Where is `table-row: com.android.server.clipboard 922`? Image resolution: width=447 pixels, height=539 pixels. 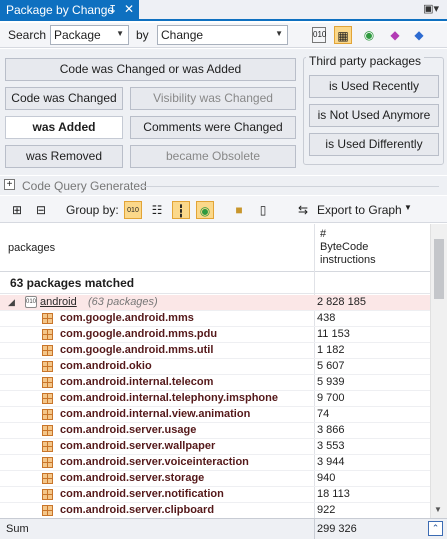
table-row: com.android.server.clipboard 922 is located at coordinates (215, 510).